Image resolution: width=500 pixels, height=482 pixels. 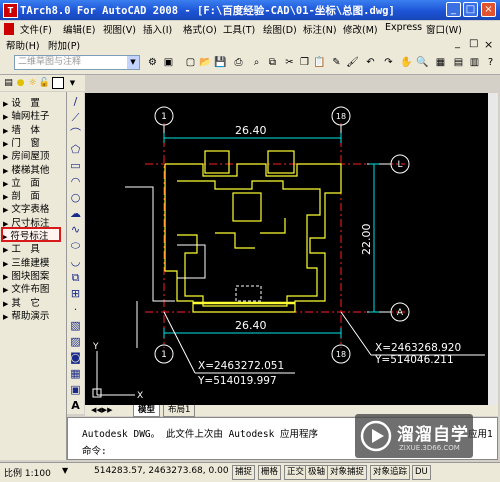 I want to click on polar-button: 极轴, so click(x=317, y=472).